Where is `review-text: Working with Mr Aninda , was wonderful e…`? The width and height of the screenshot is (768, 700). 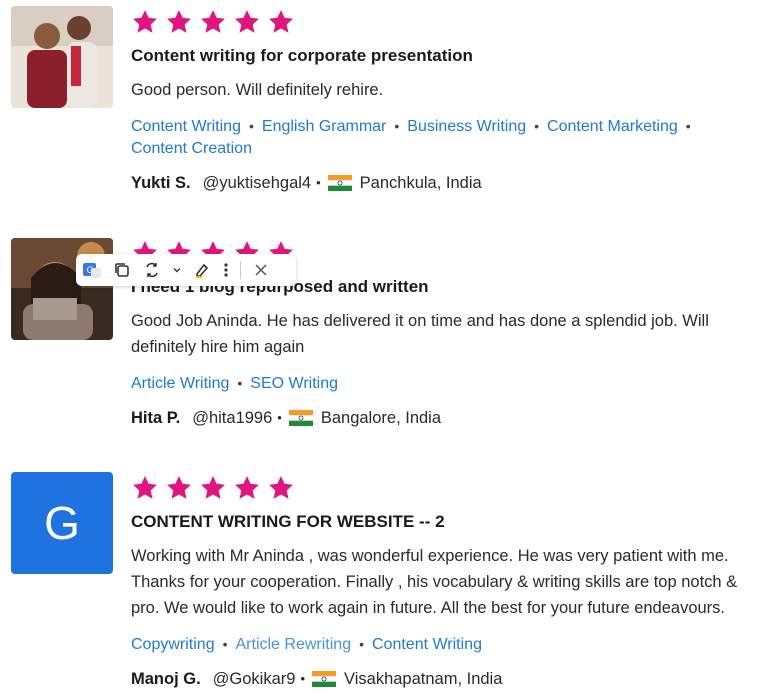 review-text: Working with Mr Aninda , was wonderful e… is located at coordinates (434, 582).